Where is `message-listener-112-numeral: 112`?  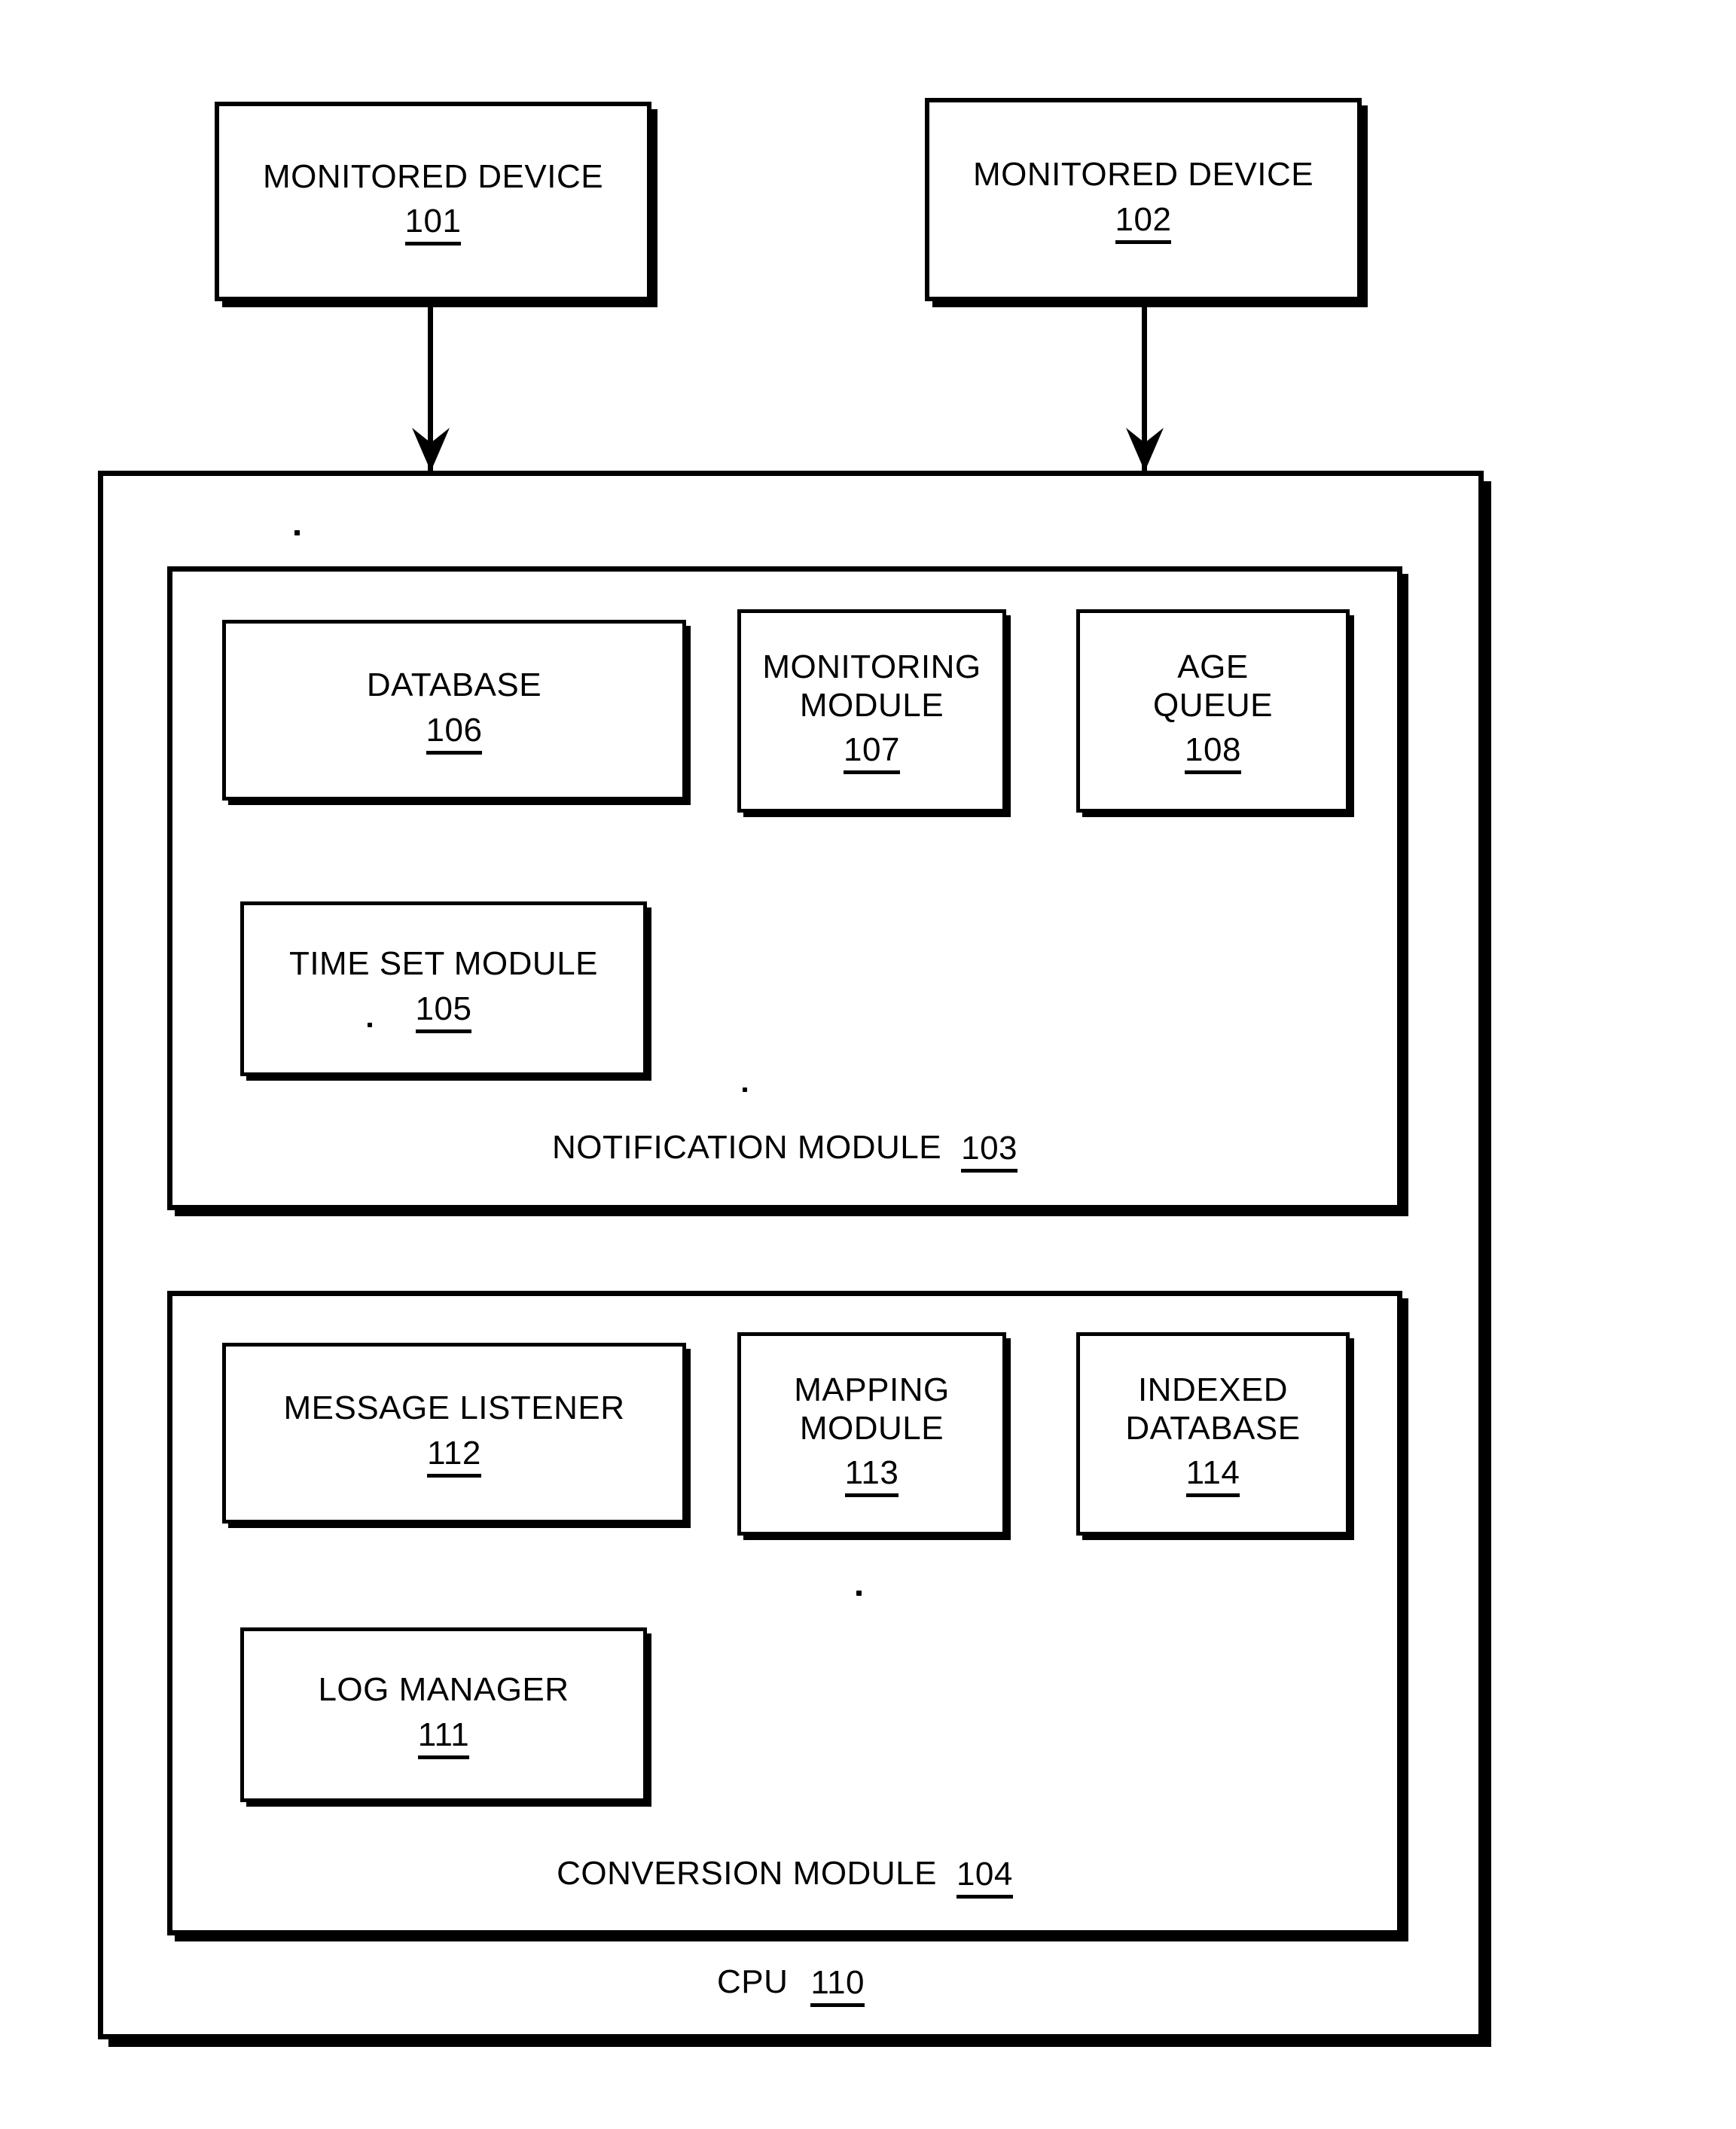 message-listener-112-numeral: 112 is located at coordinates (454, 1456).